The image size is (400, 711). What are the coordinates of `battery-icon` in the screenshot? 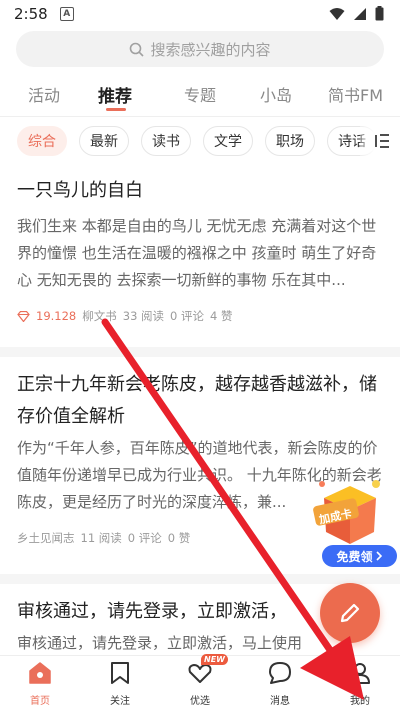 It's located at (379, 13).